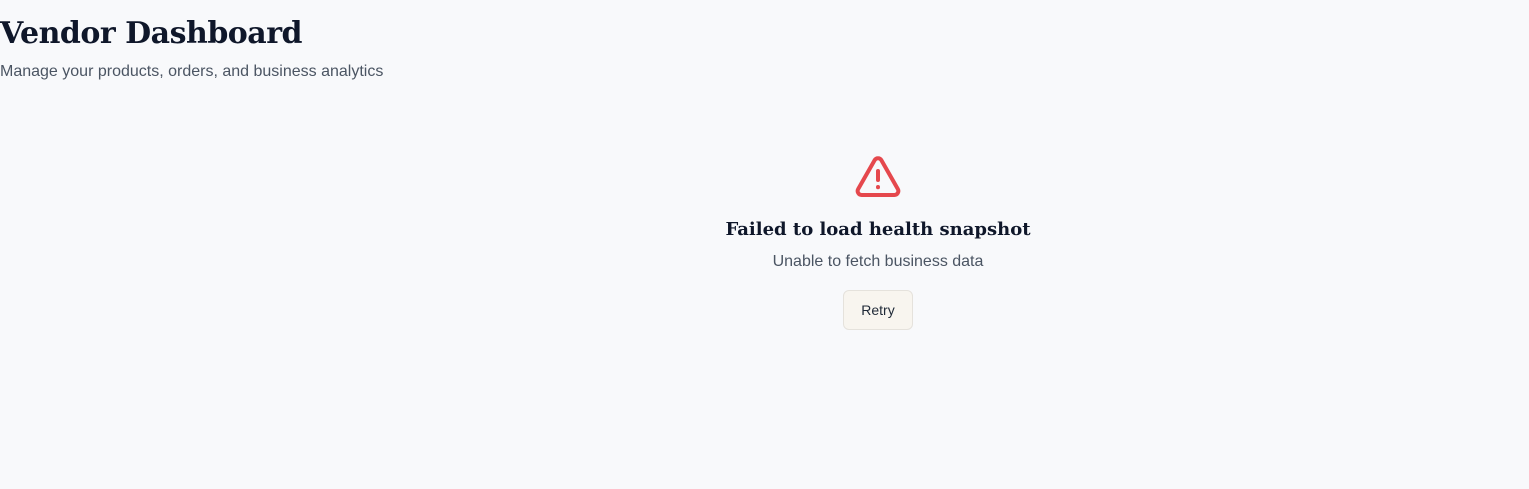 The height and width of the screenshot is (489, 1529). I want to click on error-title: Failed to load health snapshot, so click(878, 229).